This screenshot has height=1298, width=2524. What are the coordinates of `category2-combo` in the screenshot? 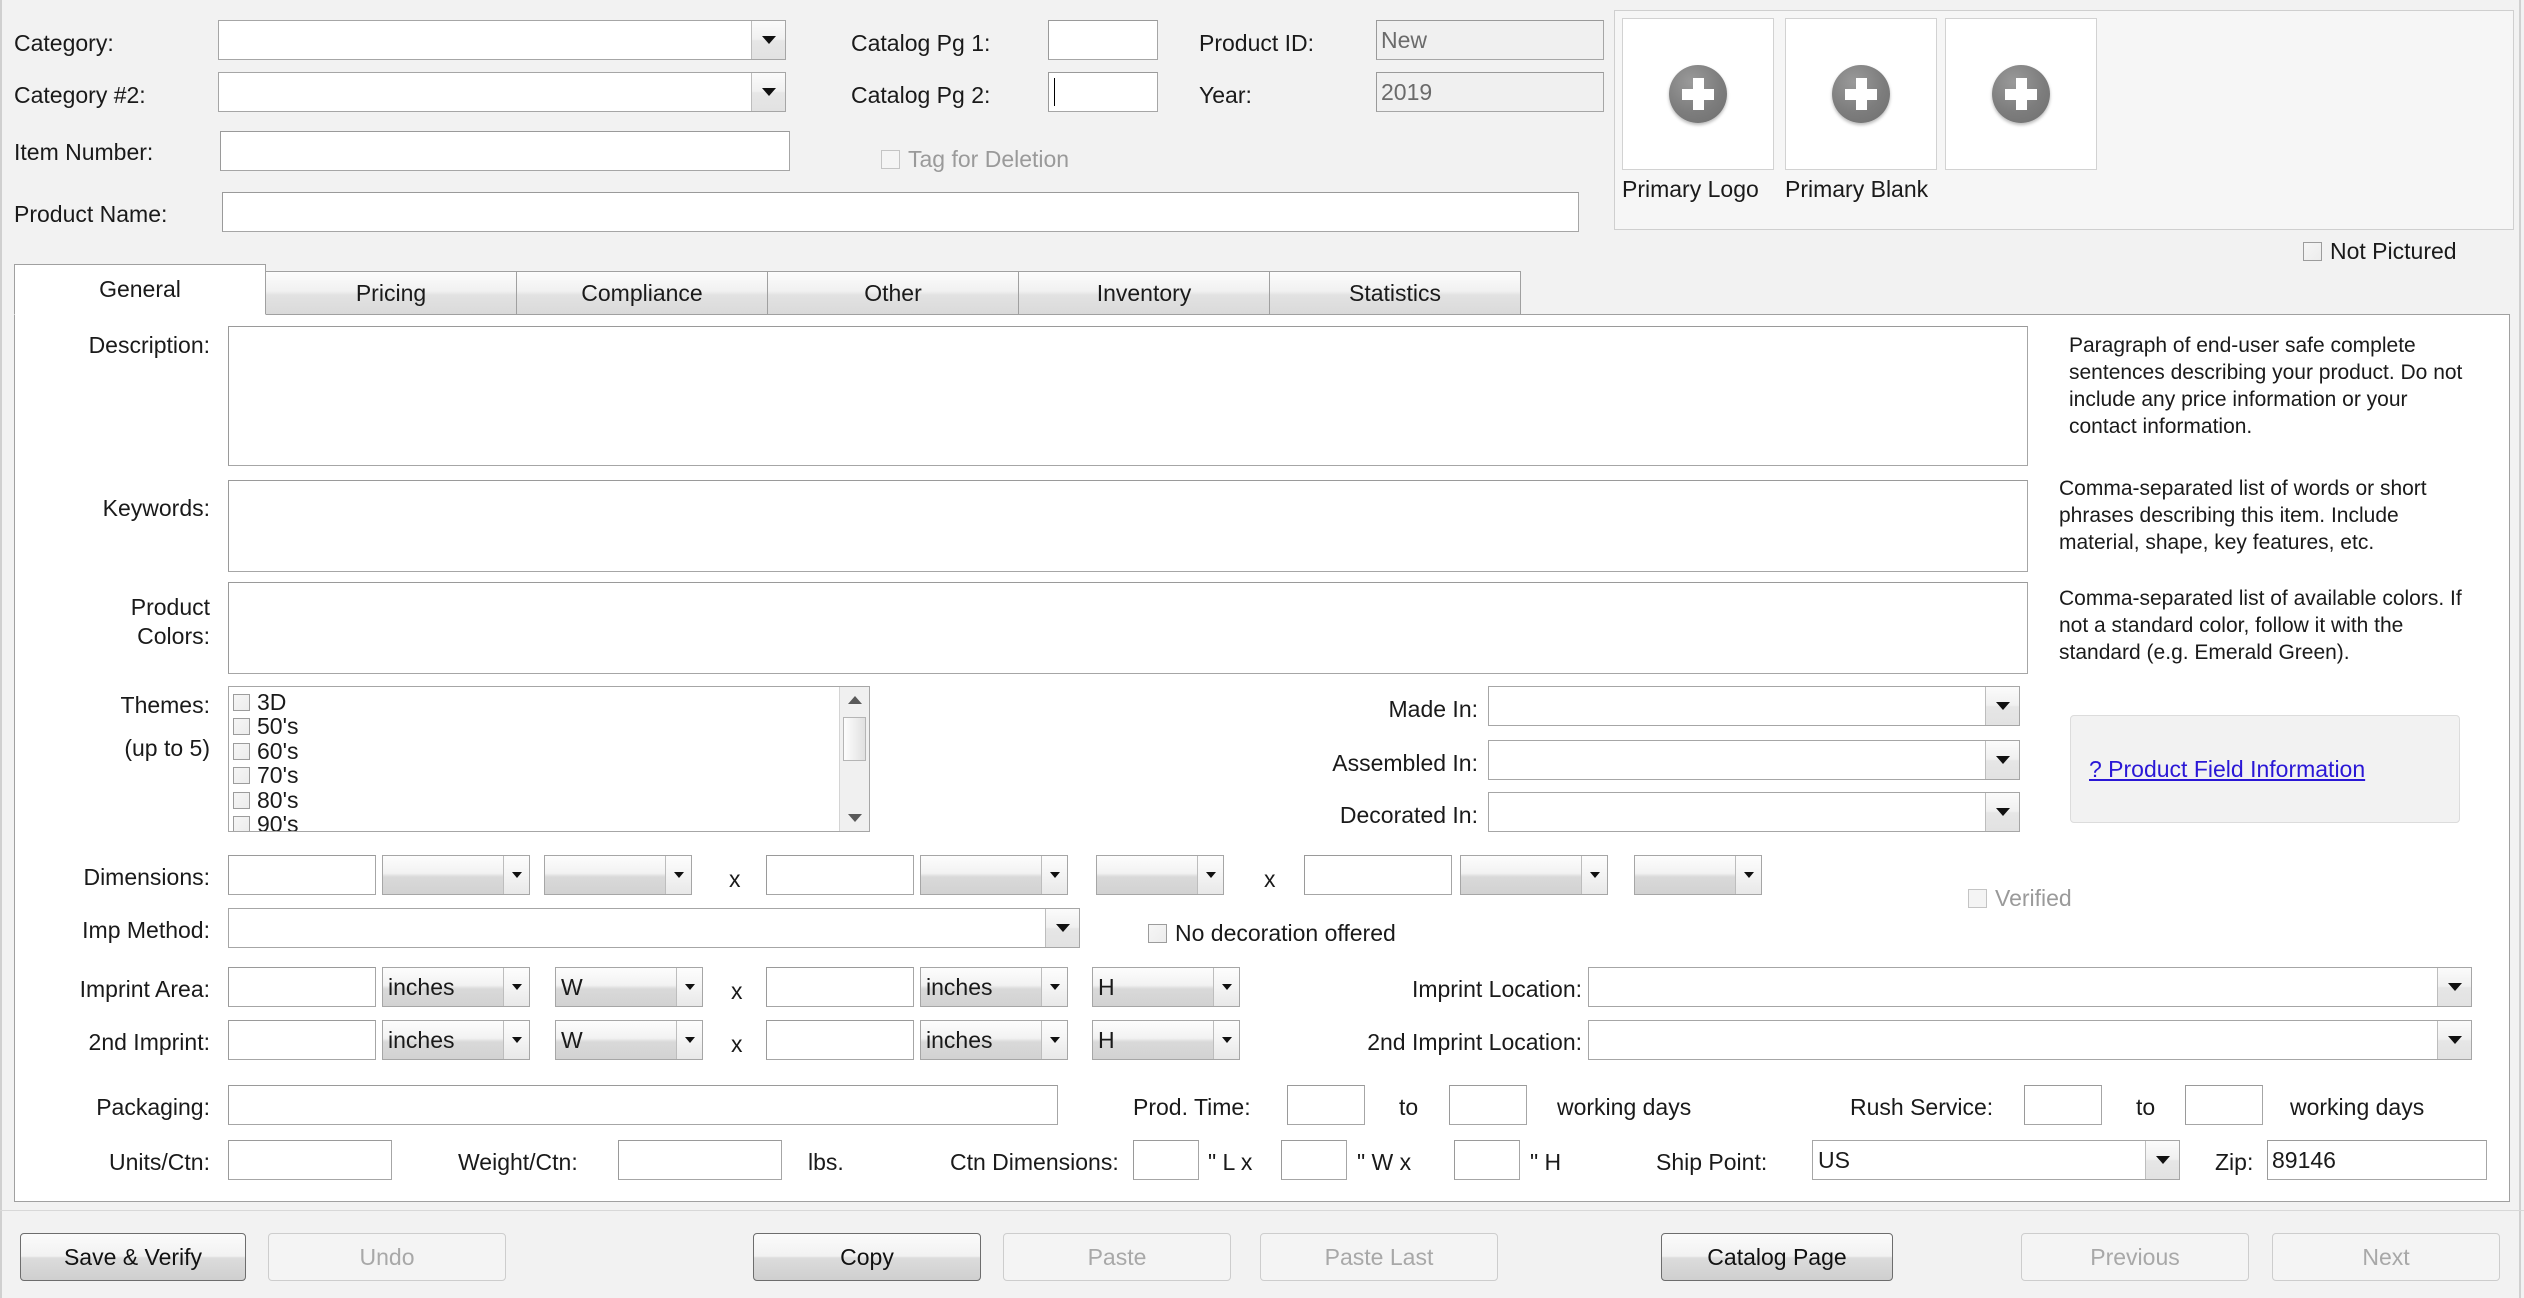 It's located at (502, 92).